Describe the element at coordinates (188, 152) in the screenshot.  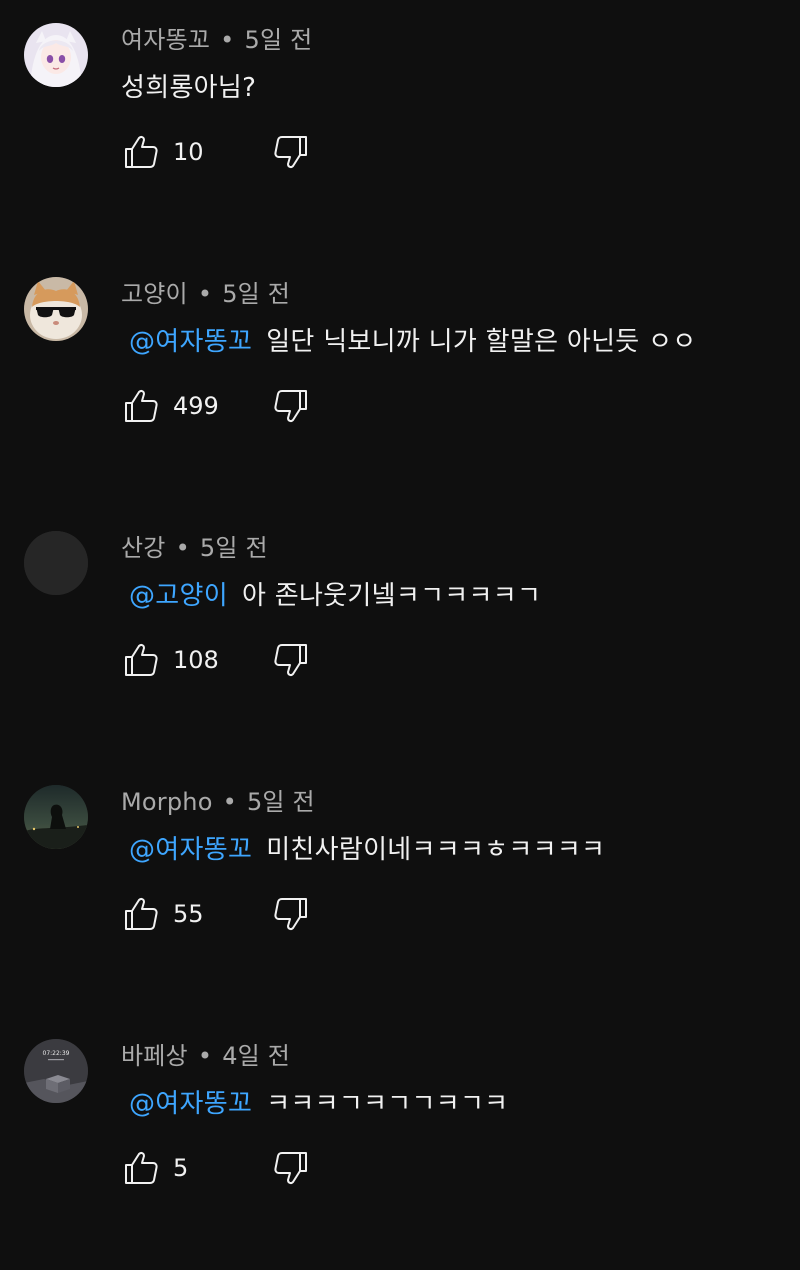
I see `like-count: 10` at that location.